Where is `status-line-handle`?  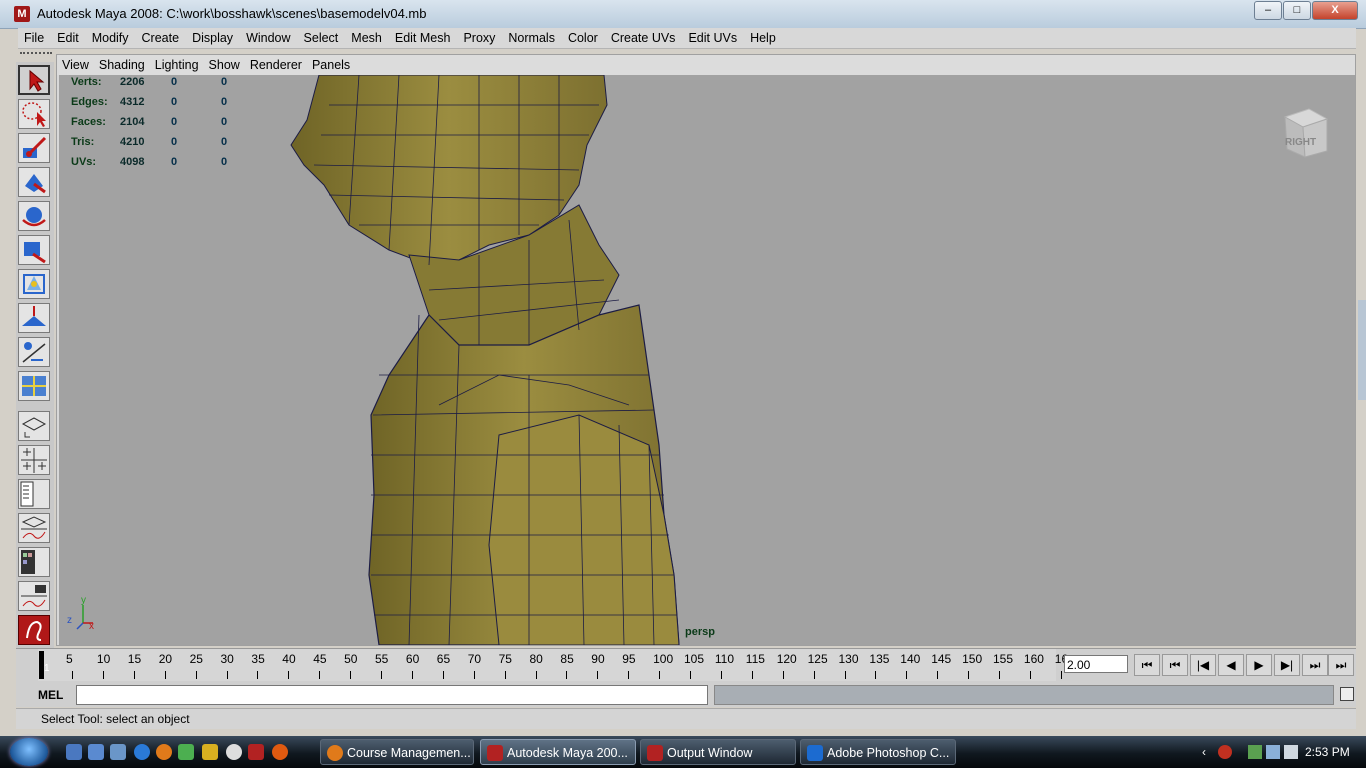 status-line-handle is located at coordinates (36, 55).